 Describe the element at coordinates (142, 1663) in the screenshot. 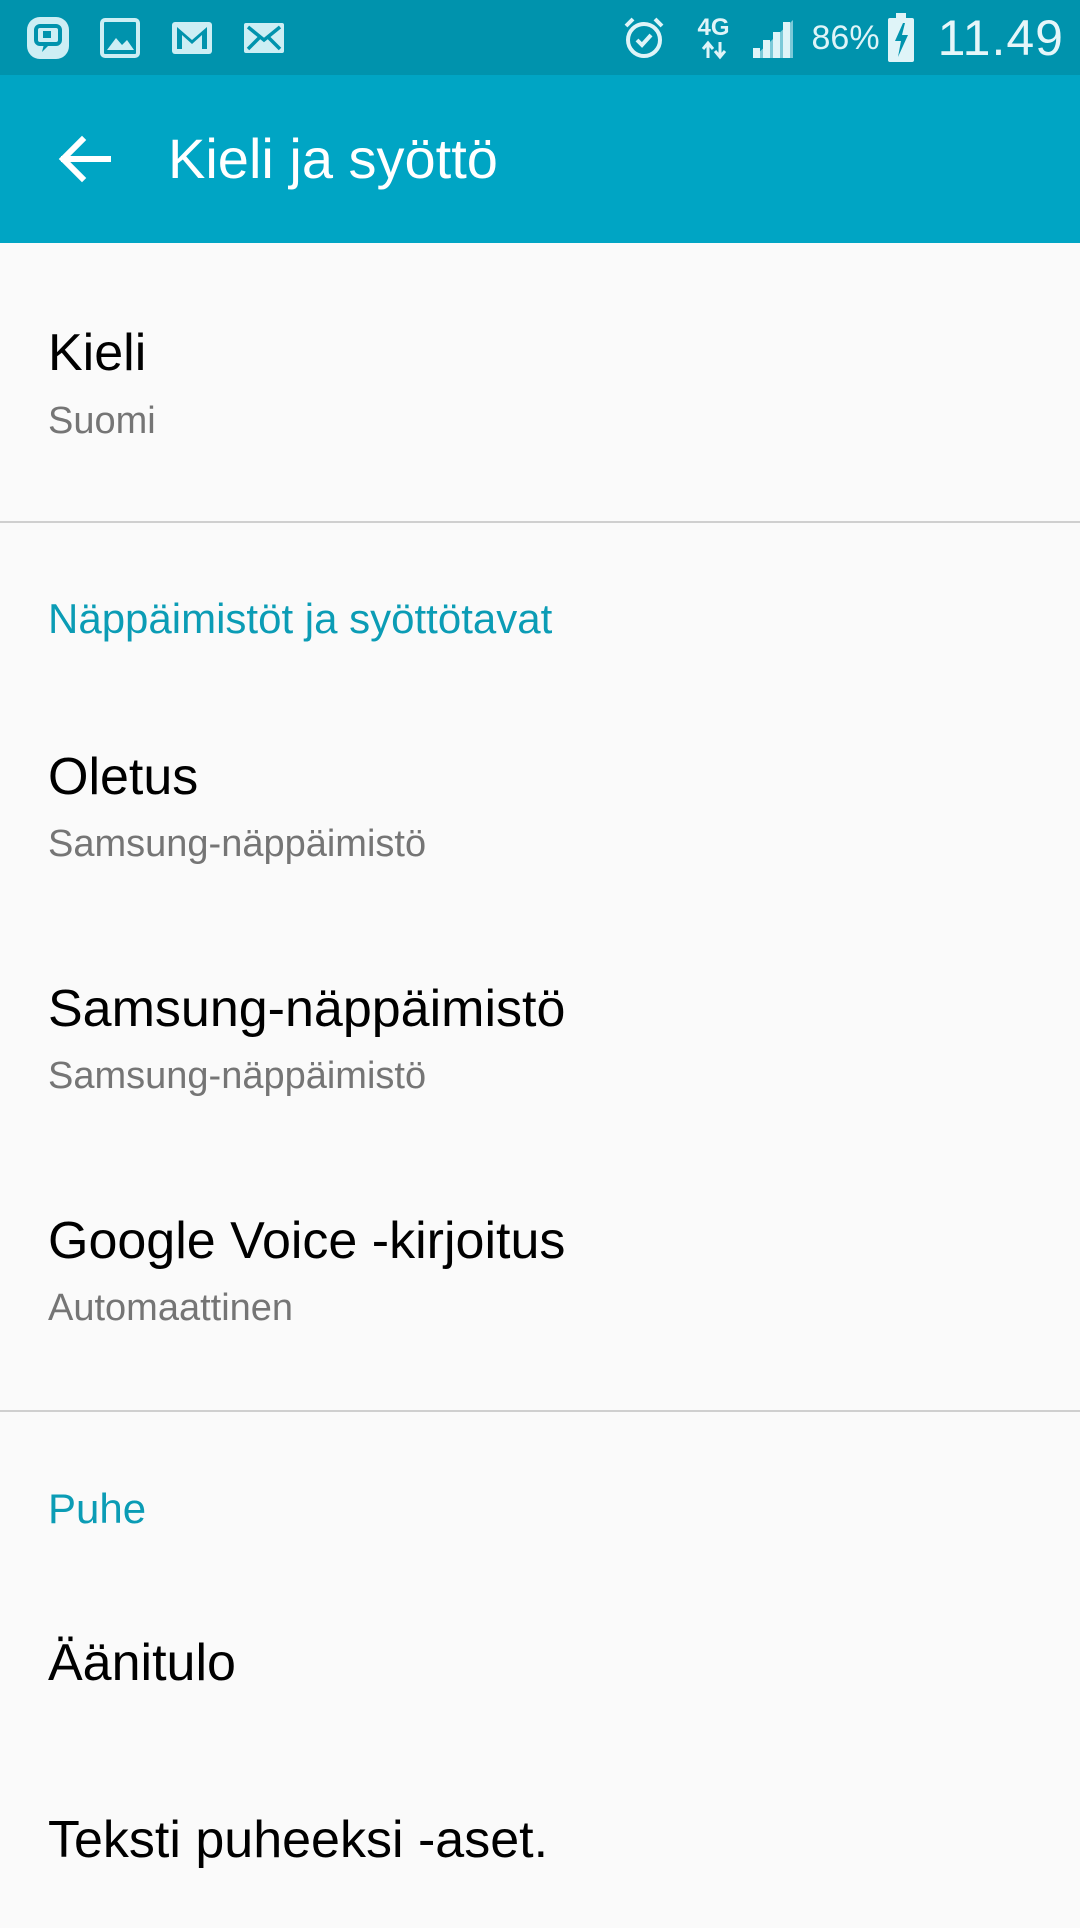

I see `item-title: Äänitulo` at that location.